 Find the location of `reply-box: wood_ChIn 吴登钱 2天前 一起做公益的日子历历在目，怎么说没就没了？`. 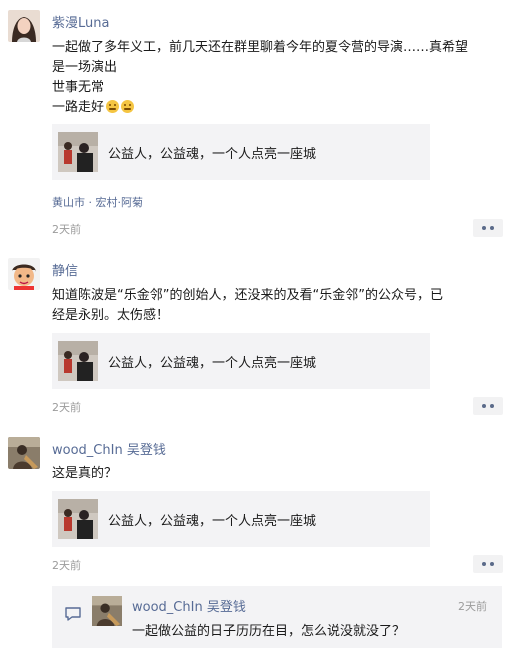

reply-box: wood_ChIn 吴登钱 2天前 一起做公益的日子历历在目，怎么说没就没了？ is located at coordinates (277, 617).